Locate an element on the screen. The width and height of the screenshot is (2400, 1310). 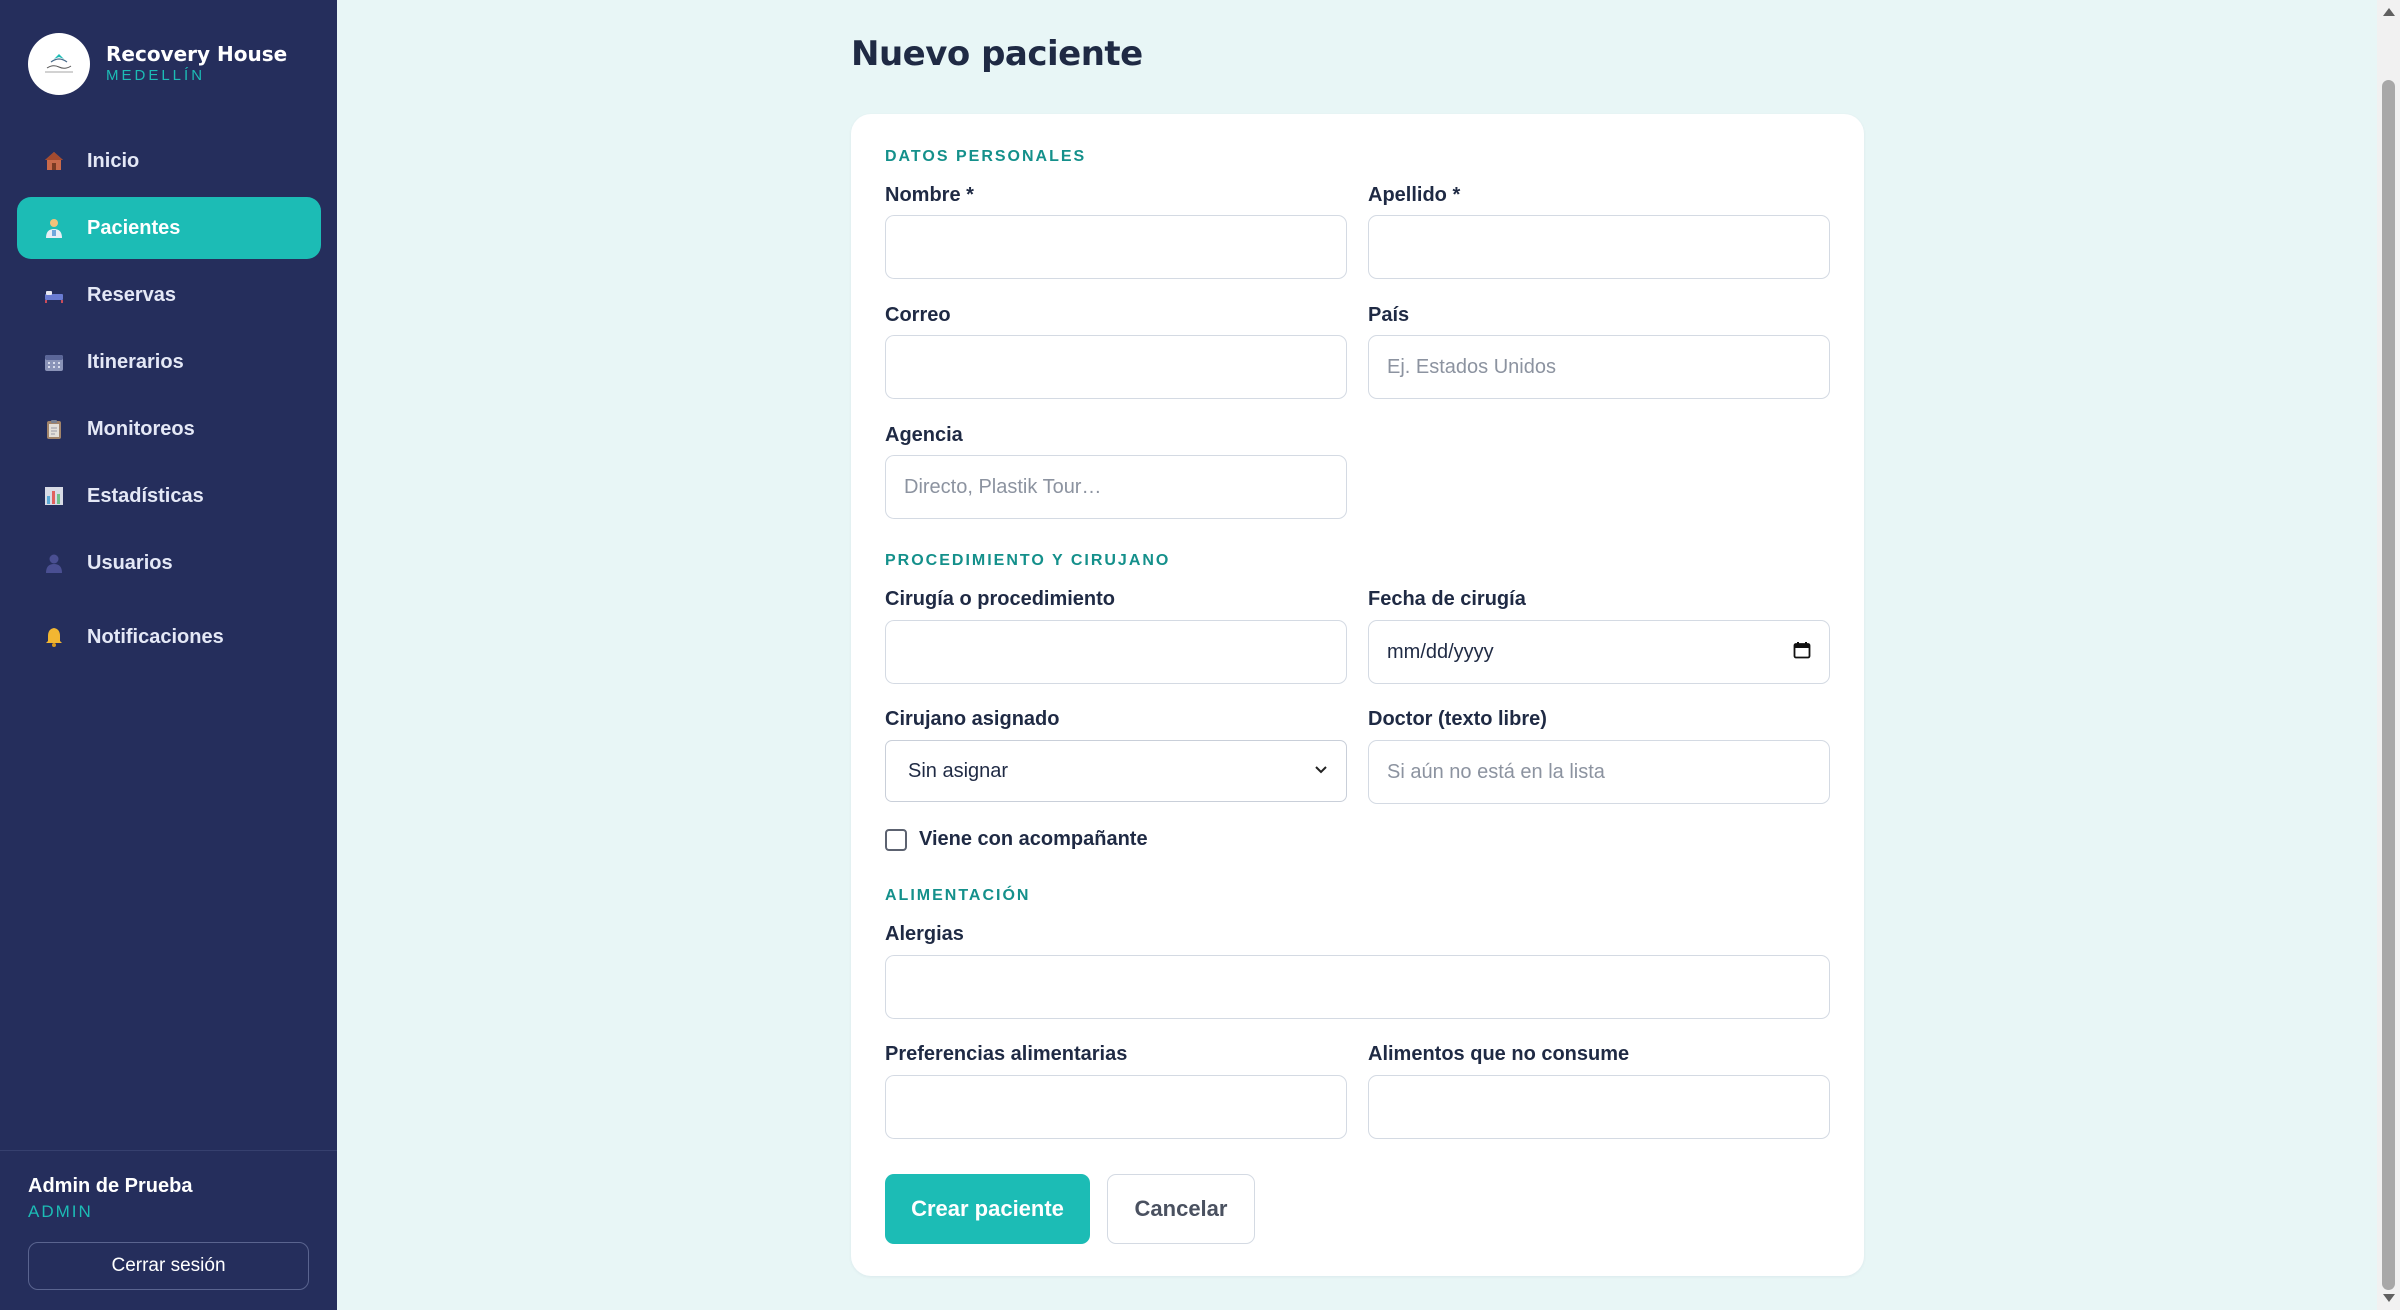
nav-item-estadisticas: Estadísticas is located at coordinates (169, 496).